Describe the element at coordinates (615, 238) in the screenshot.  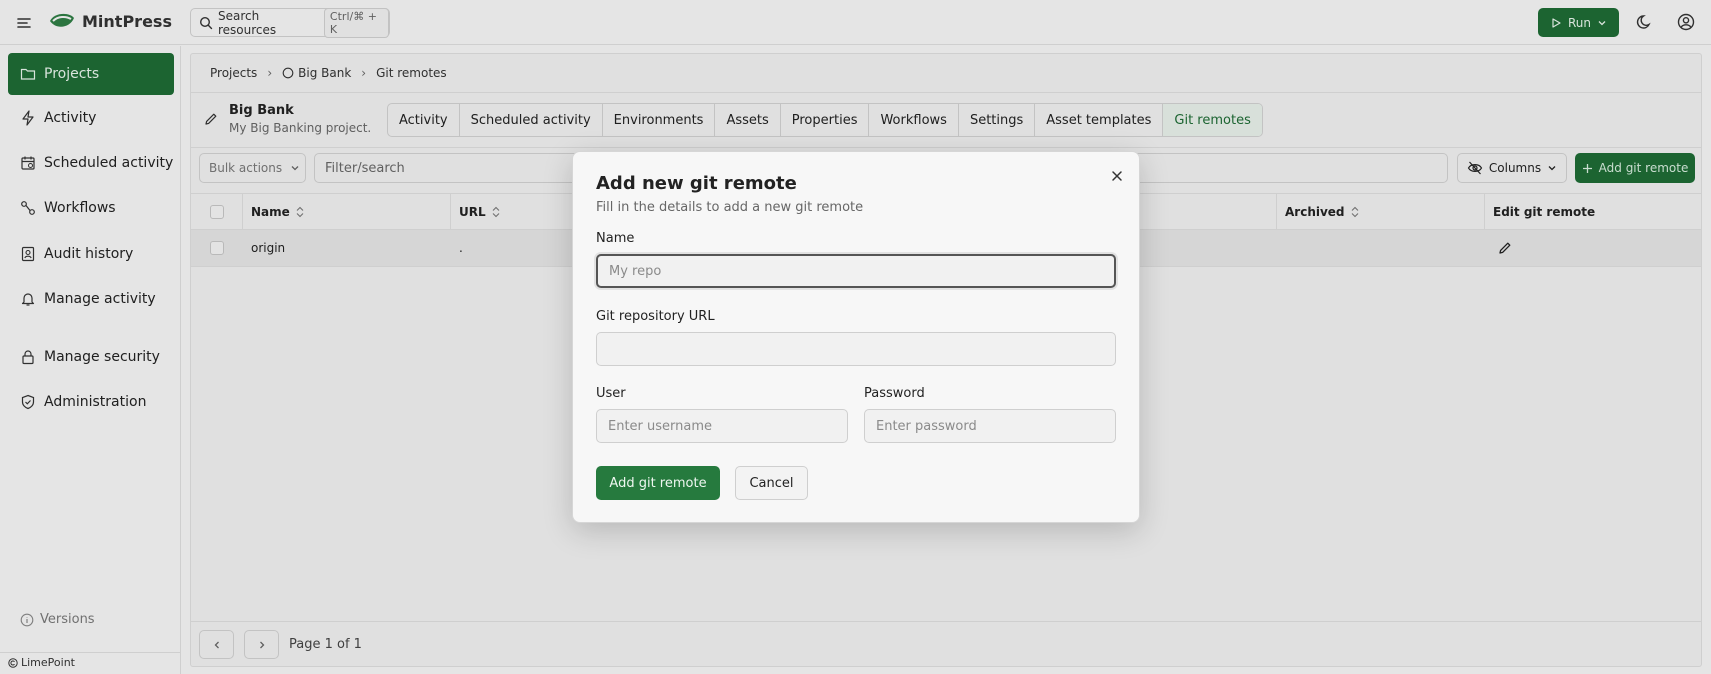
I see `name-label: Name` at that location.